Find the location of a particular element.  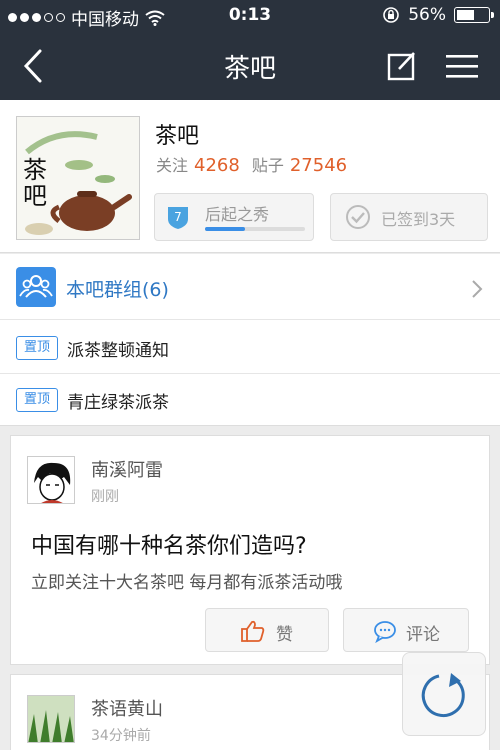

like-button: 赞 is located at coordinates (267, 630).